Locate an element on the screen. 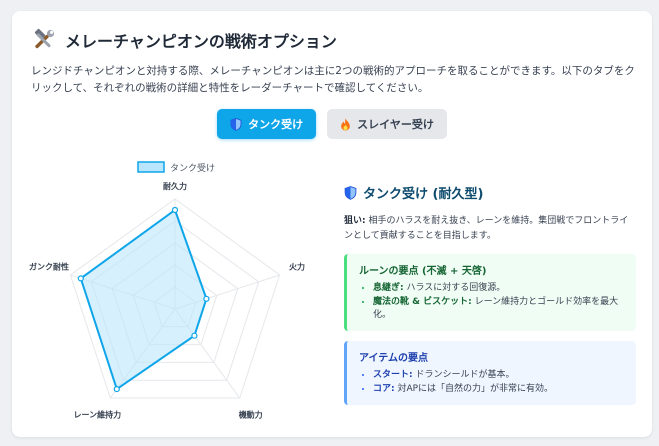 The image size is (659, 446). tab-slayer: スレイヤー受け is located at coordinates (387, 124).